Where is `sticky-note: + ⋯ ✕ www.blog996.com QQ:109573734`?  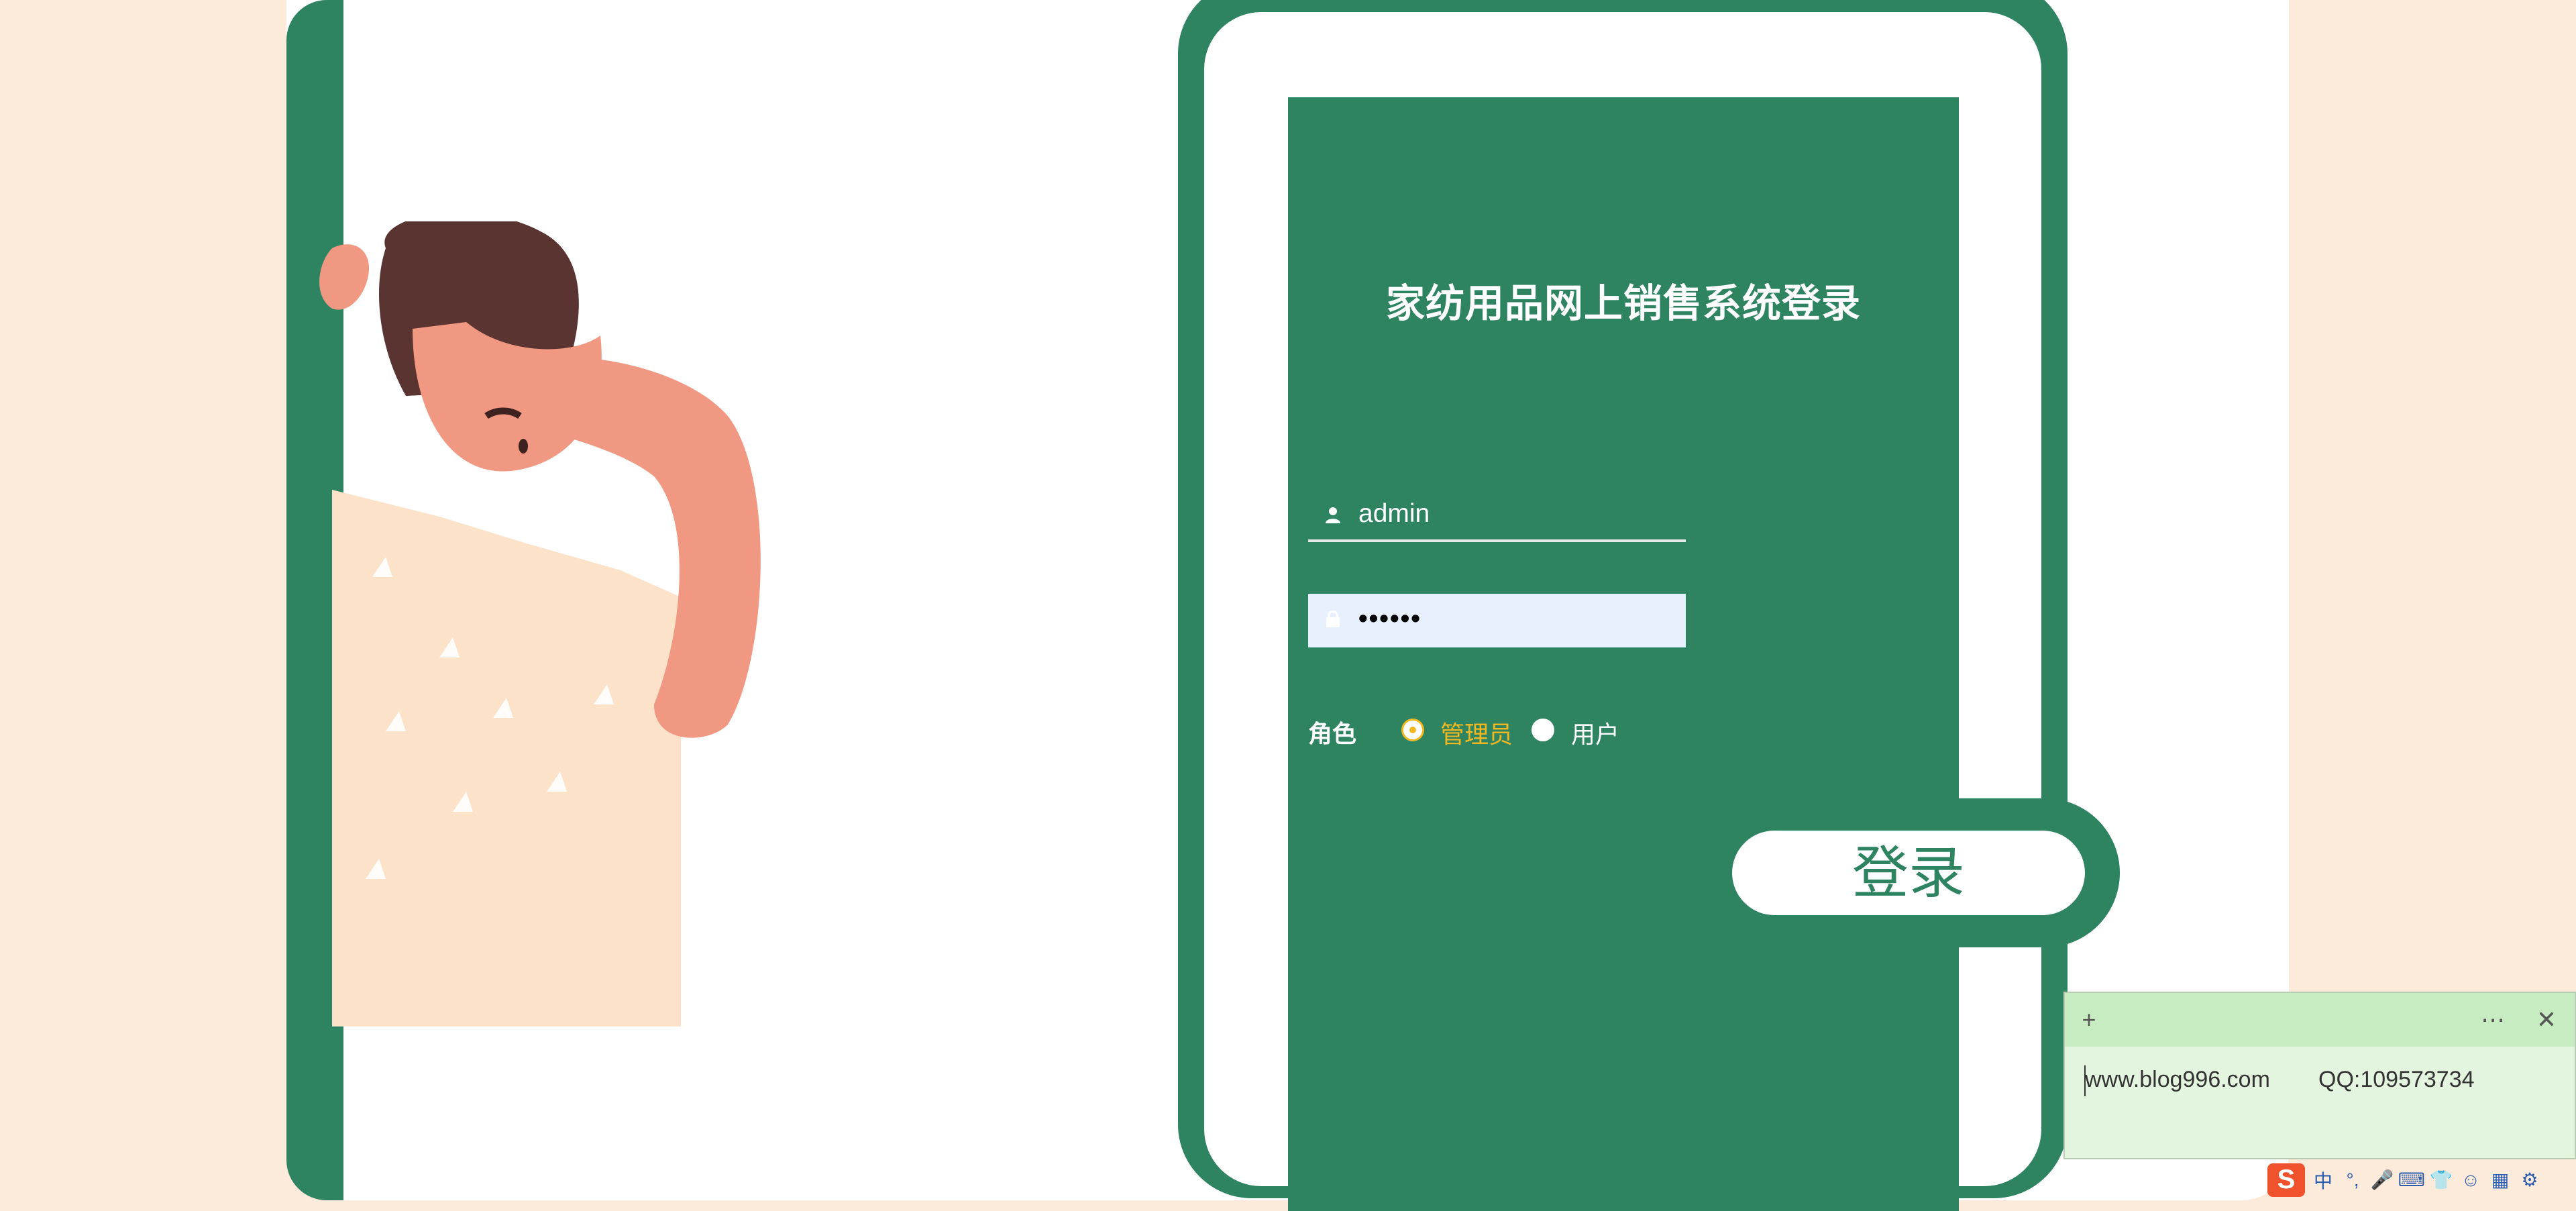 sticky-note: + ⋯ ✕ www.blog996.com QQ:109573734 is located at coordinates (2319, 1075).